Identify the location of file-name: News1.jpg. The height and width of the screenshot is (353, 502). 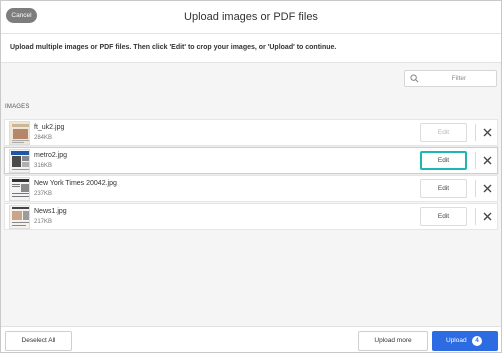
(50, 211).